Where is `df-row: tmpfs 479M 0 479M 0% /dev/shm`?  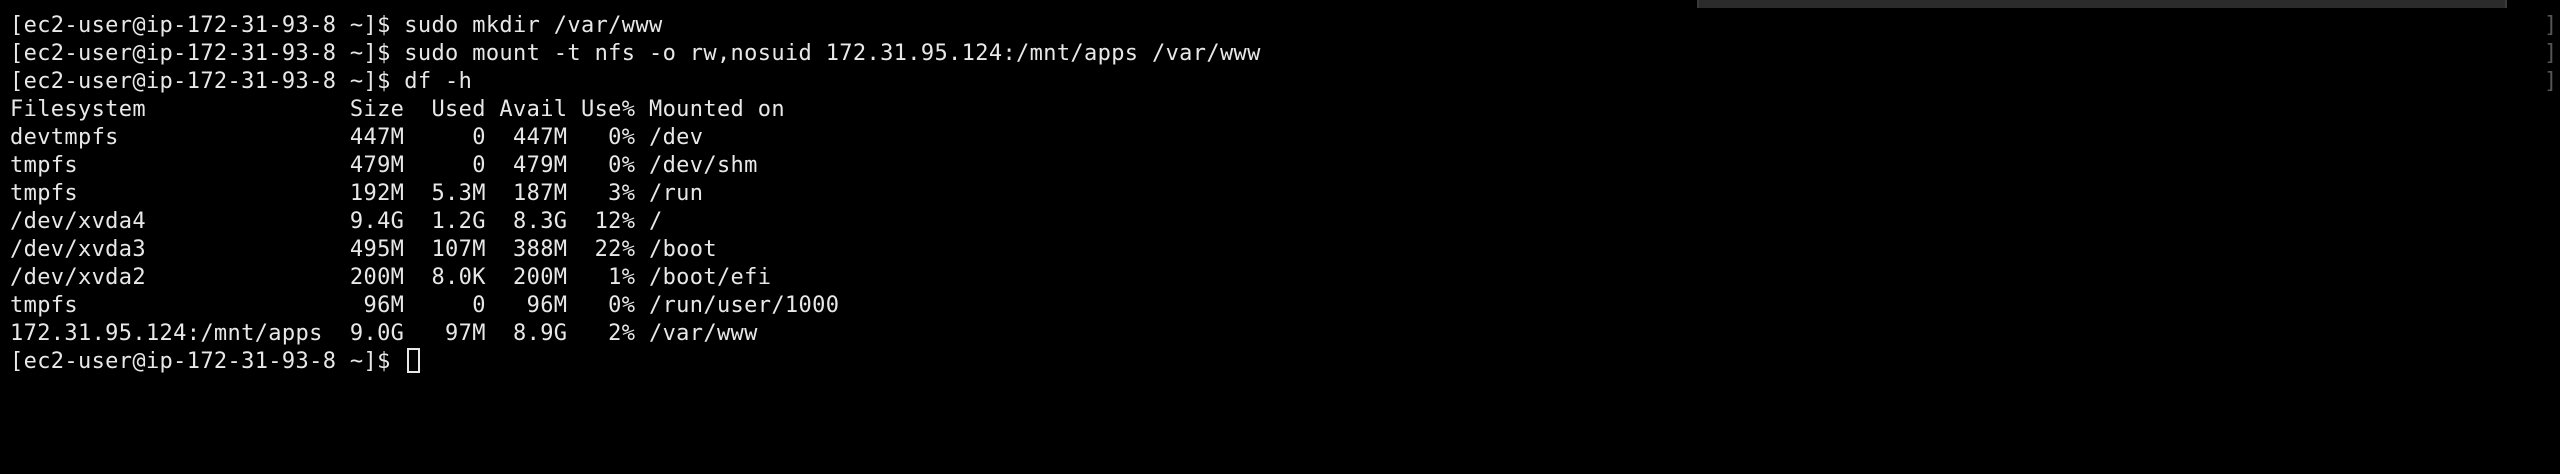 df-row: tmpfs 479M 0 479M 0% /dev/shm is located at coordinates (384, 165).